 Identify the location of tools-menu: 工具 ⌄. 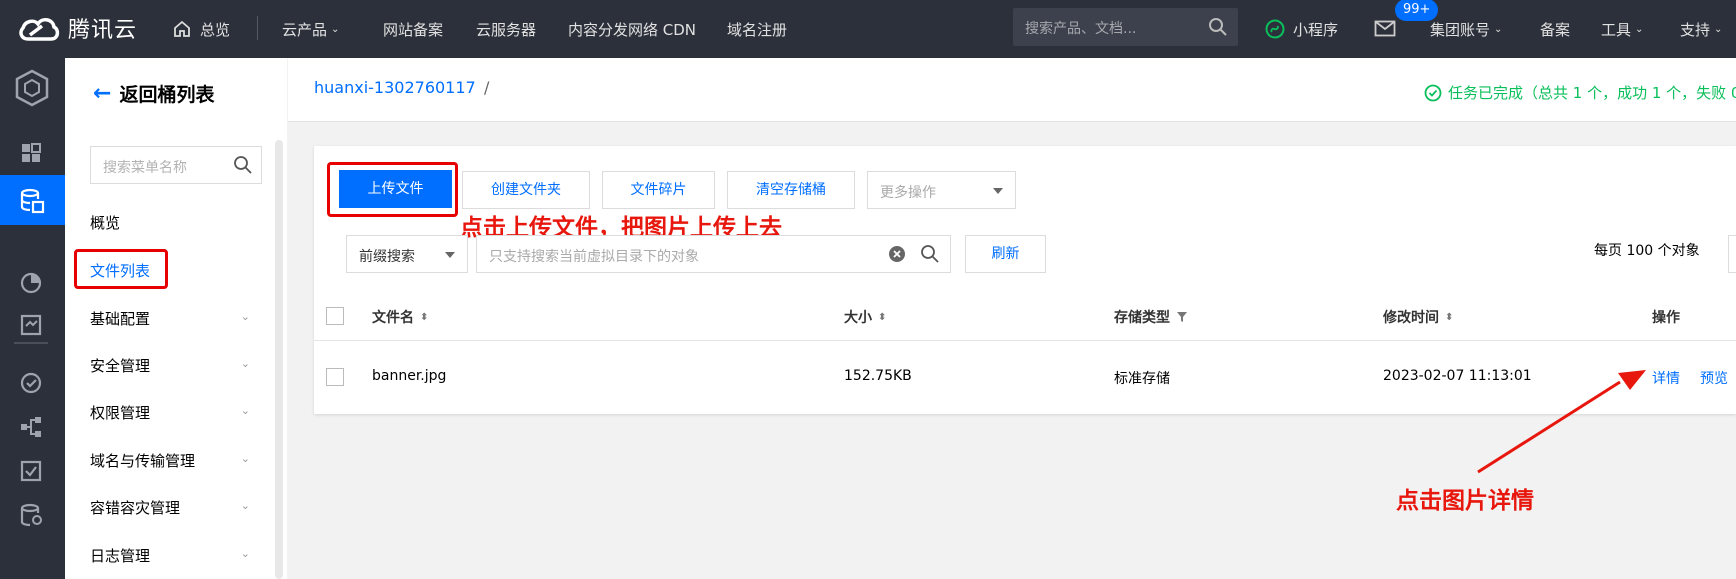
(1622, 29).